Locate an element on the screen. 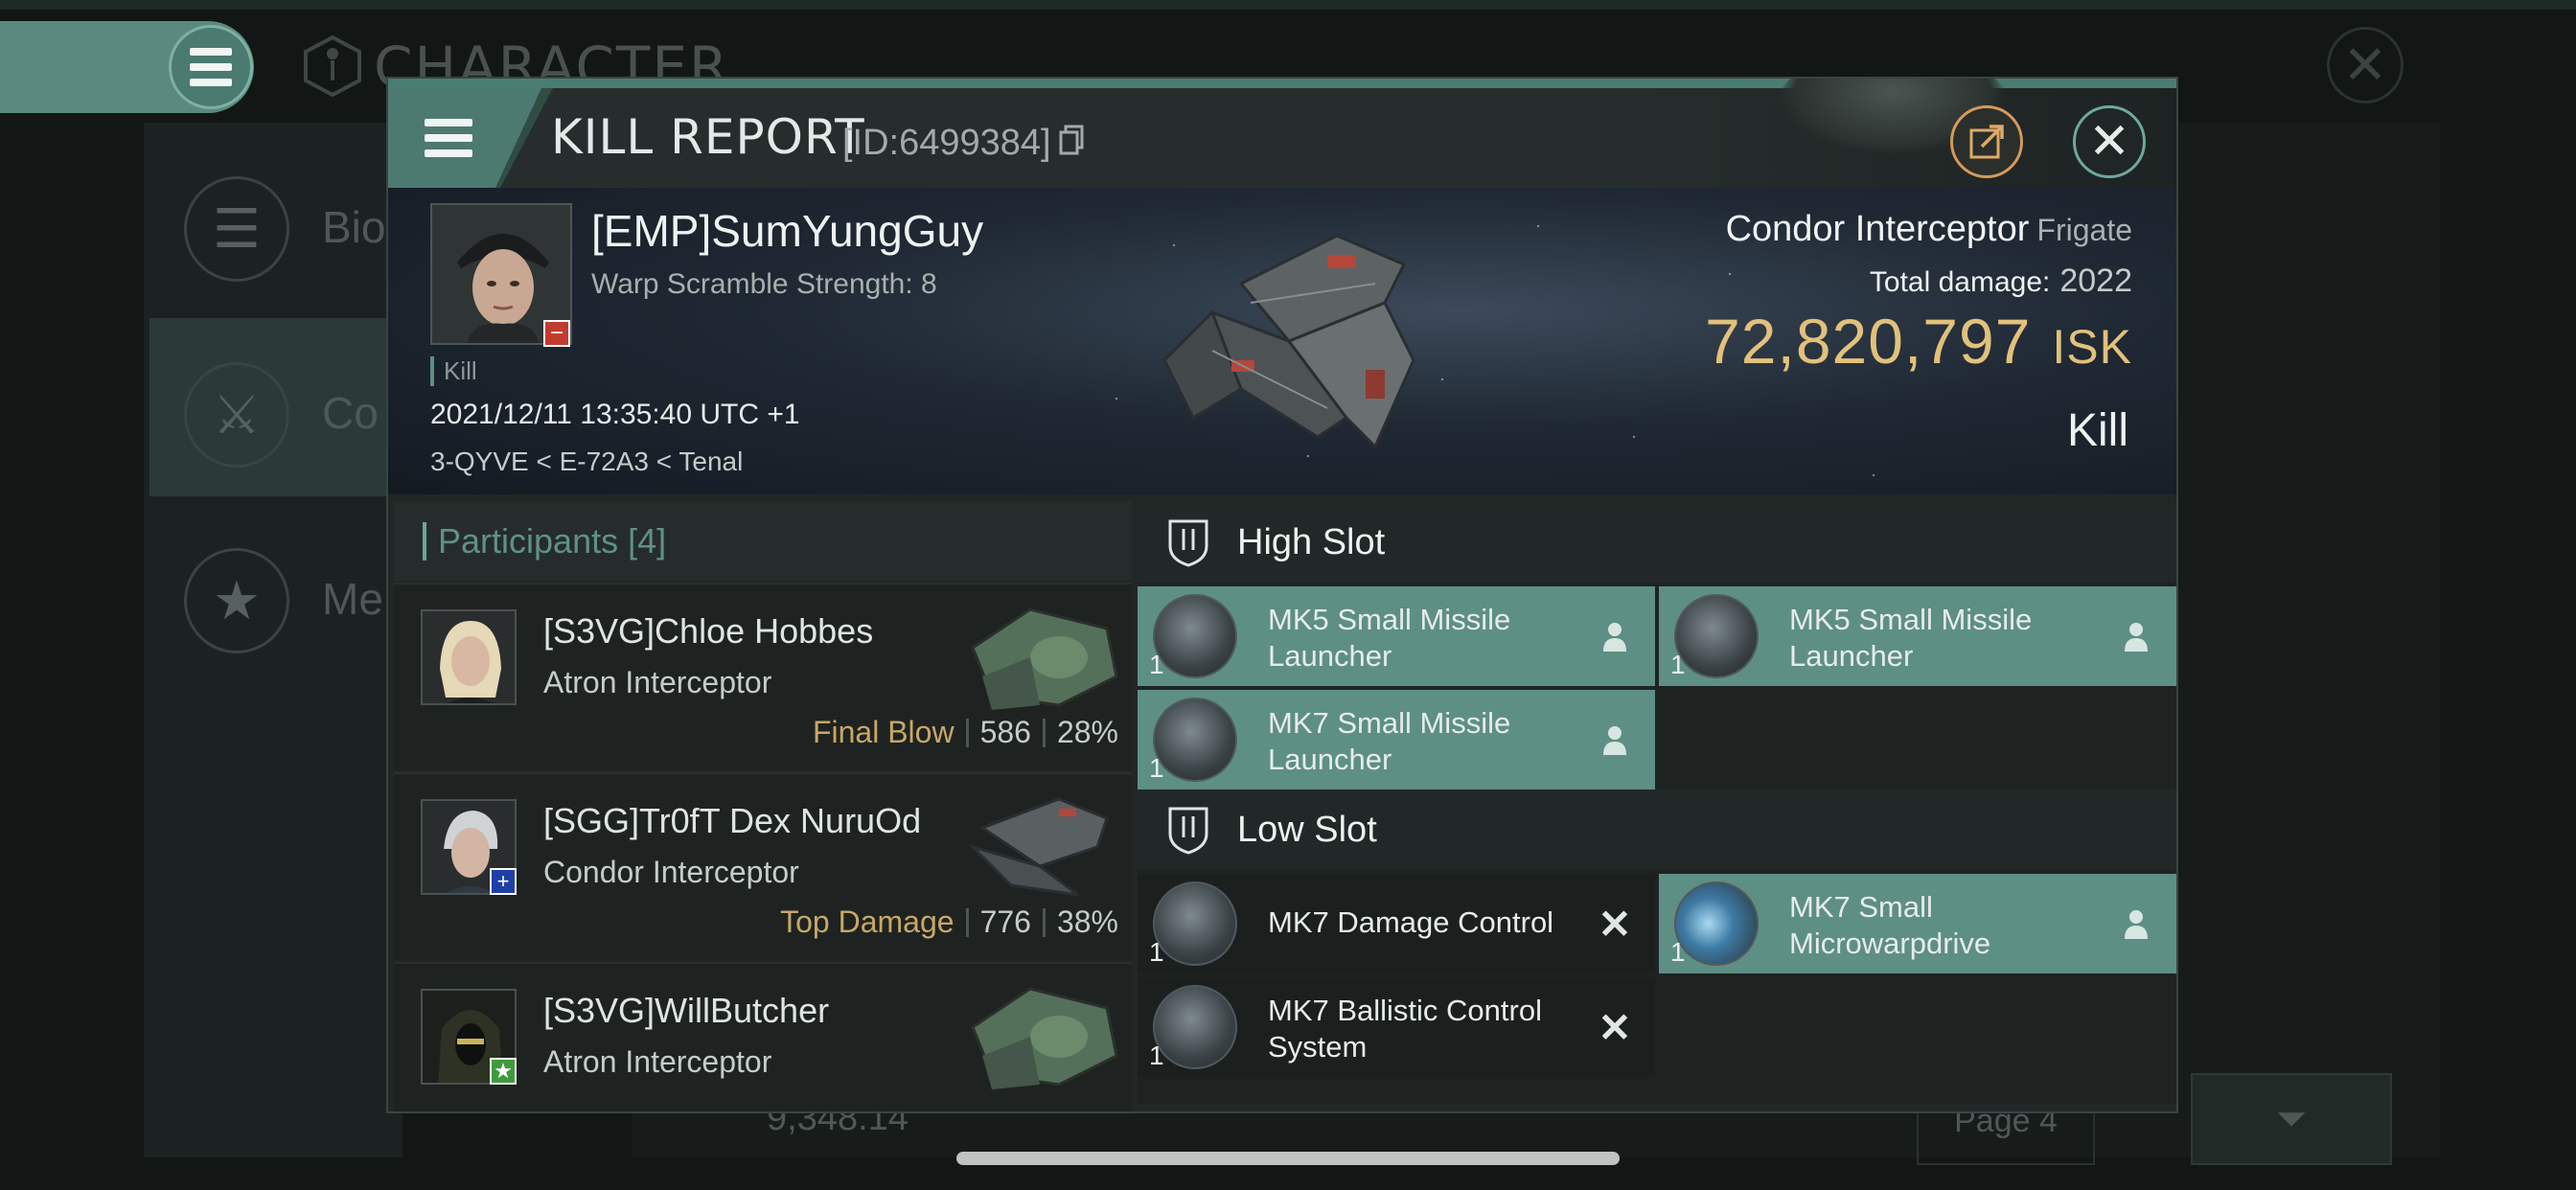 This screenshot has width=2576, height=1190. ship-type-label: Condor Interceptor is located at coordinates (1878, 229).